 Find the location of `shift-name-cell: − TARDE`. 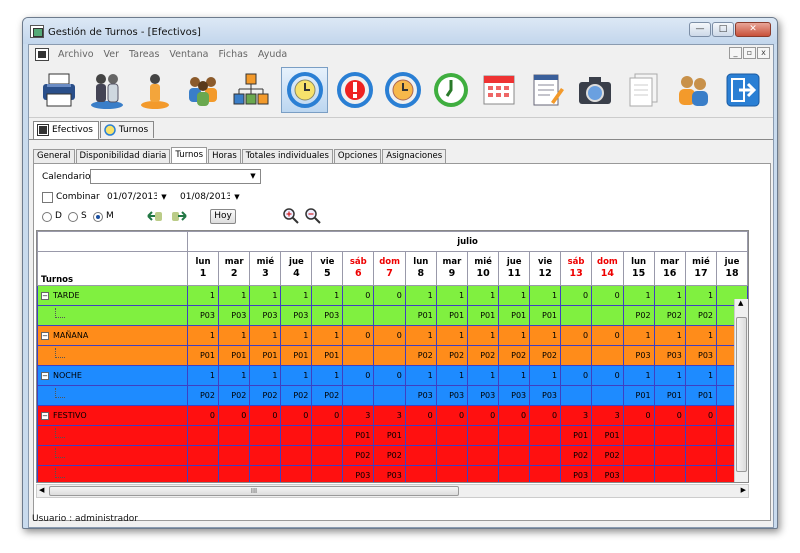

shift-name-cell: − TARDE is located at coordinates (113, 295).